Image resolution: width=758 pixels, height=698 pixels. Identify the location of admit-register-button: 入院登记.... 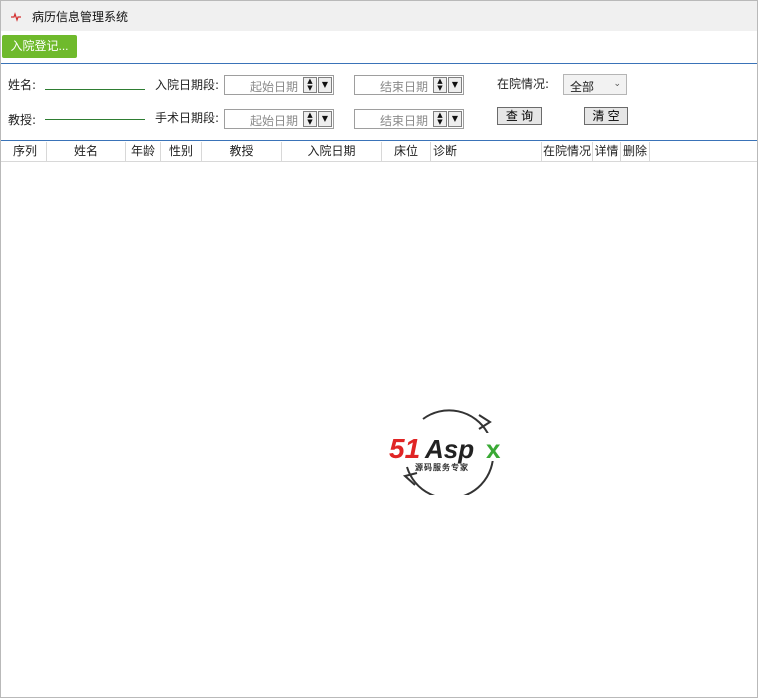
(39, 46).